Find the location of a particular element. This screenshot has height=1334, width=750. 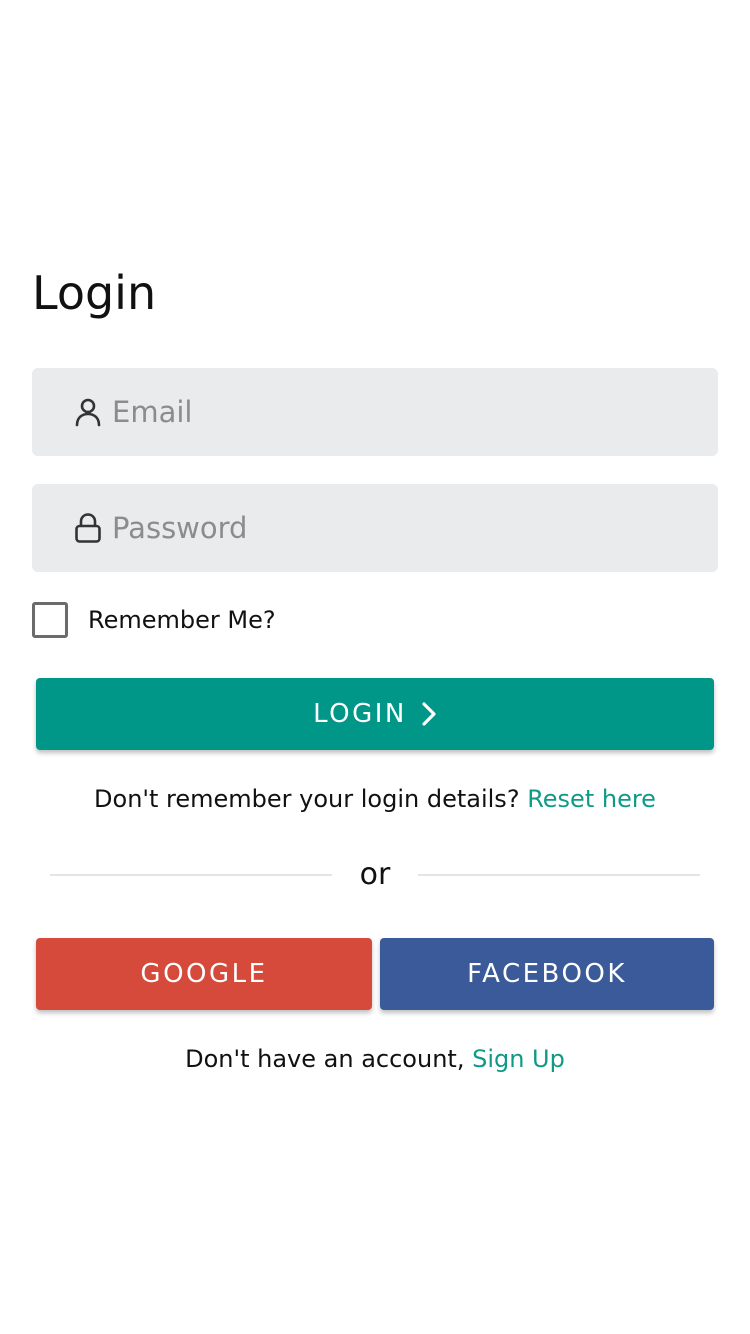

divider-line-right is located at coordinates (559, 875).